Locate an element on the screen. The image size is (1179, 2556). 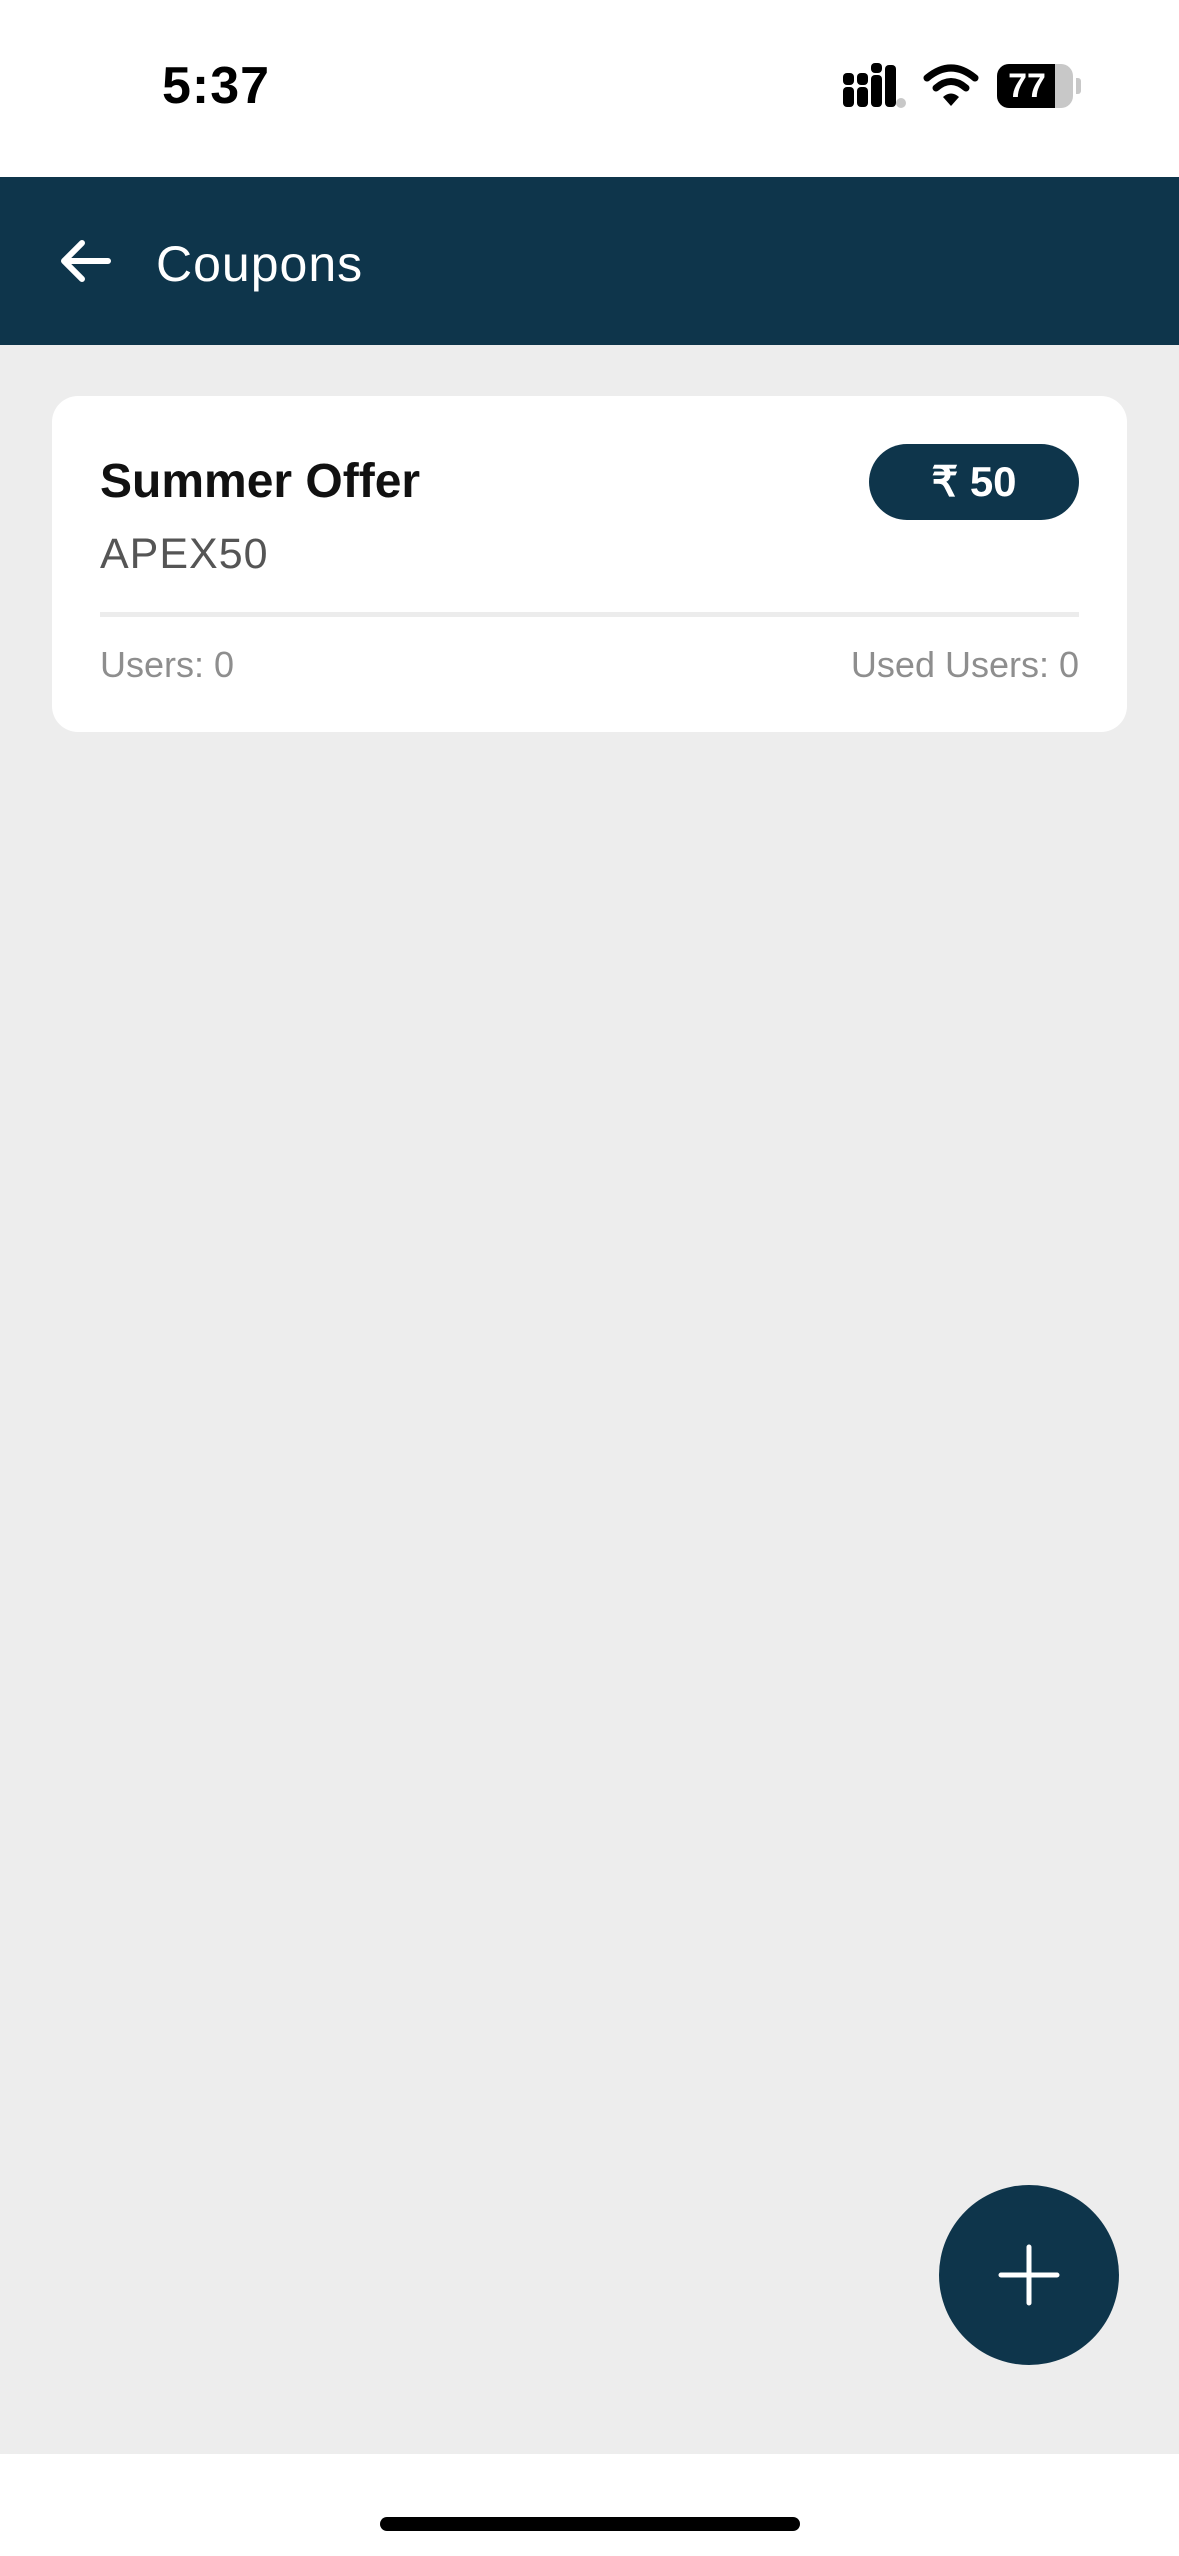
users-count: Users: 0 is located at coordinates (167, 664).